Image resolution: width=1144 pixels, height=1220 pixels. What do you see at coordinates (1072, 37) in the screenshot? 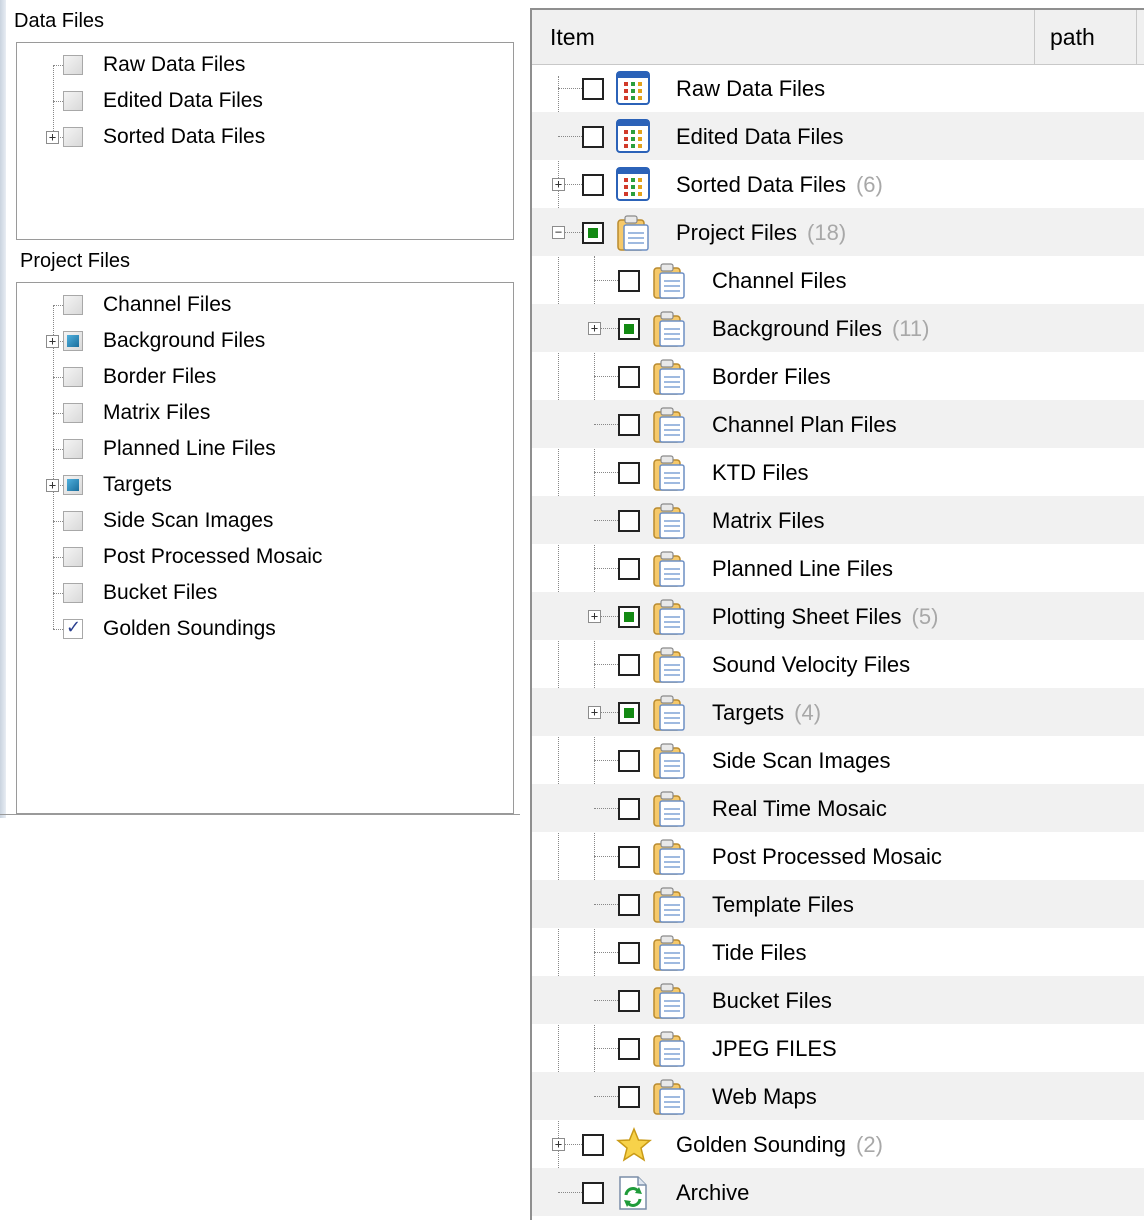
I see `column-header-path: path` at bounding box center [1072, 37].